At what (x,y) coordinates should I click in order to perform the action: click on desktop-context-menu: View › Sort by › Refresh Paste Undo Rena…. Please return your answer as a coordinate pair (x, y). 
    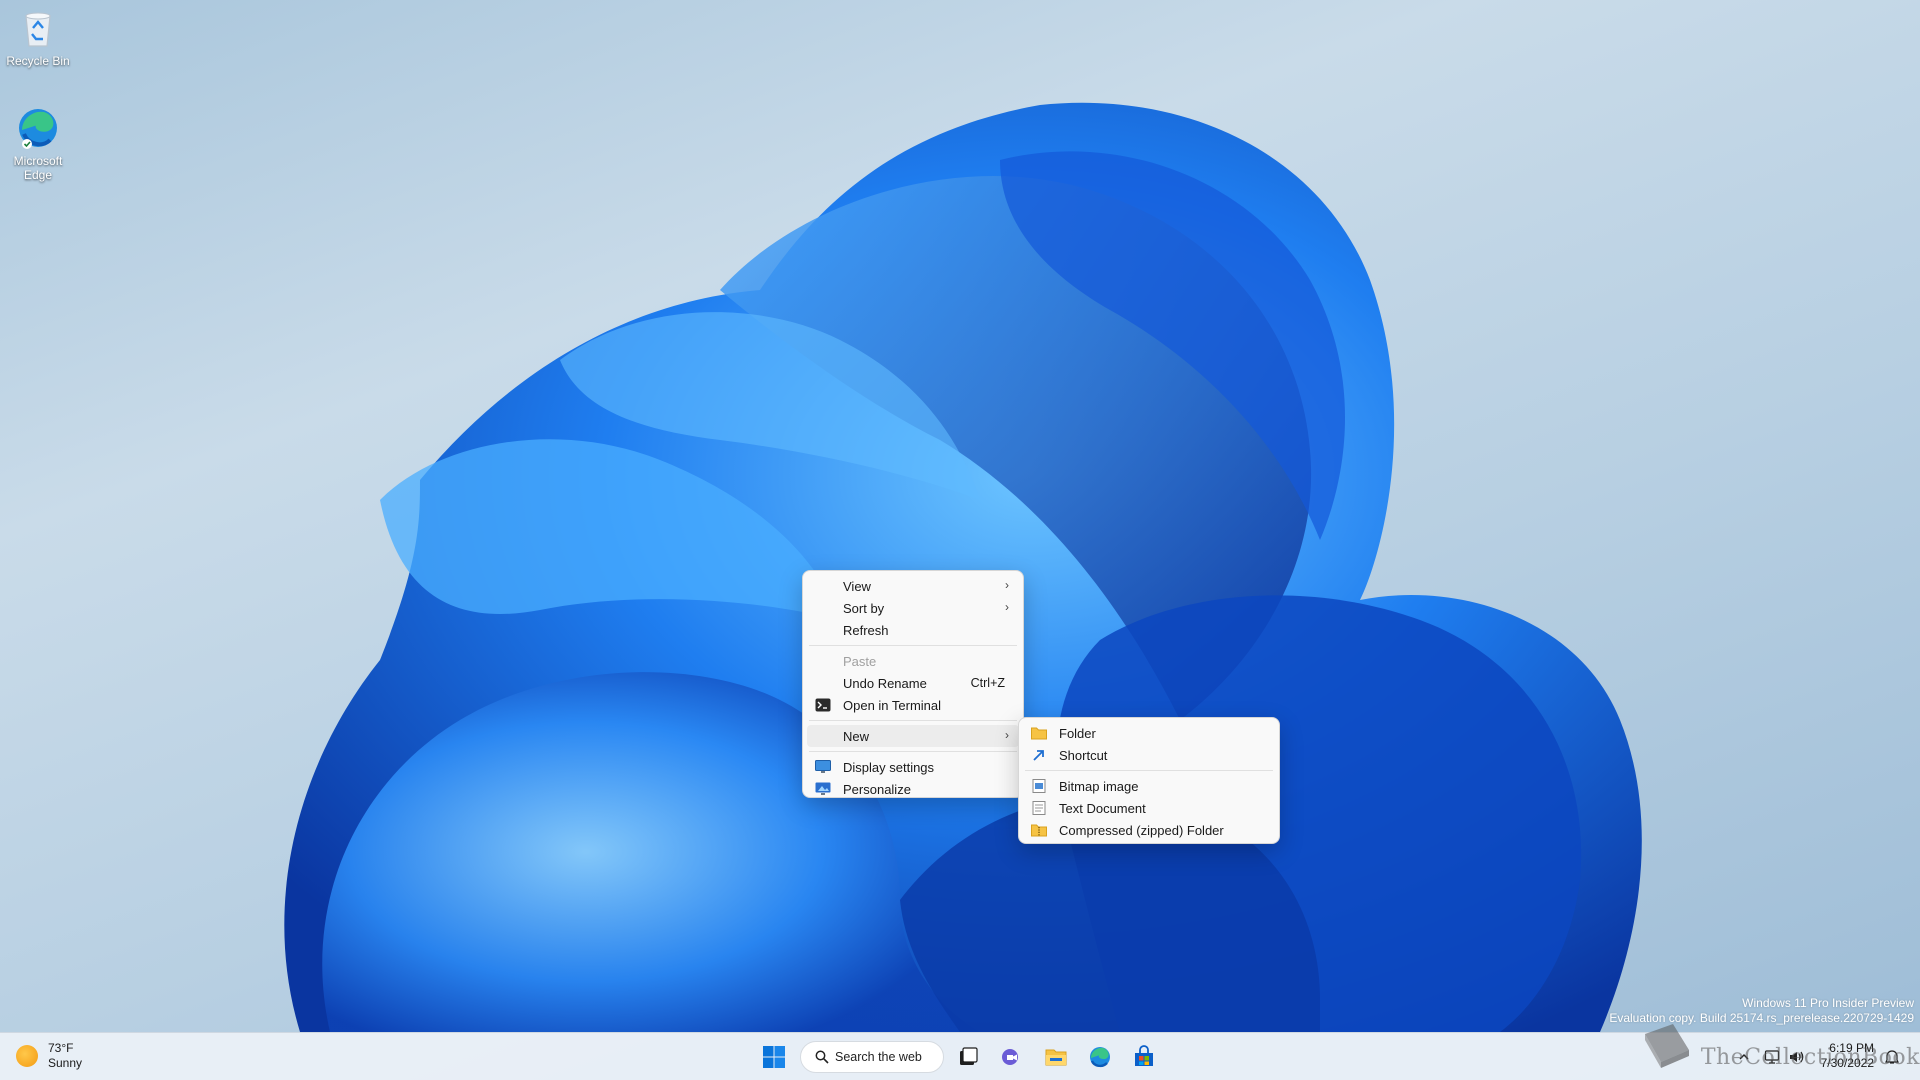
    Looking at the image, I should click on (913, 684).